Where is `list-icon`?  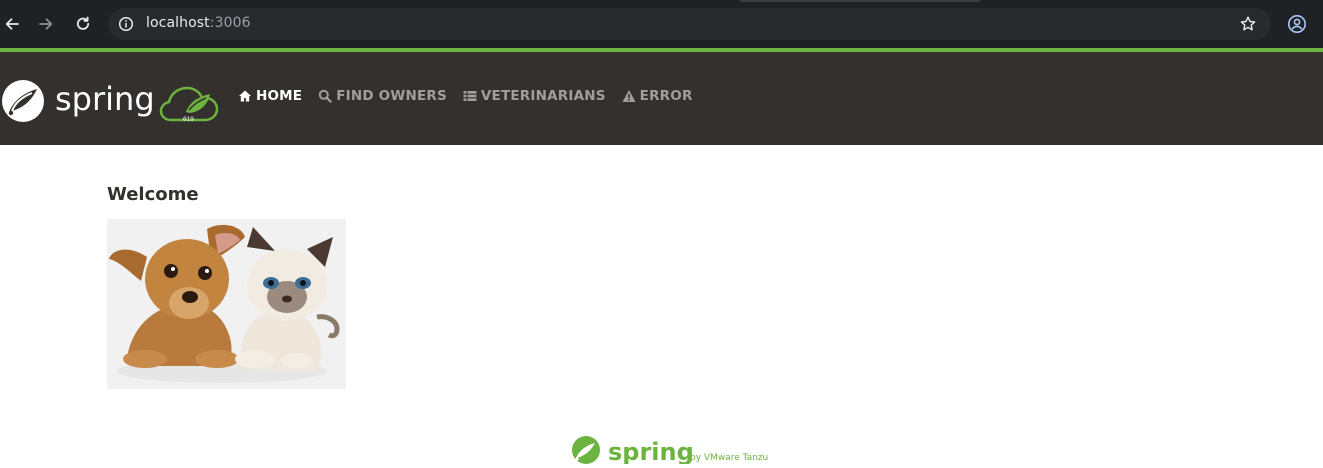 list-icon is located at coordinates (470, 96).